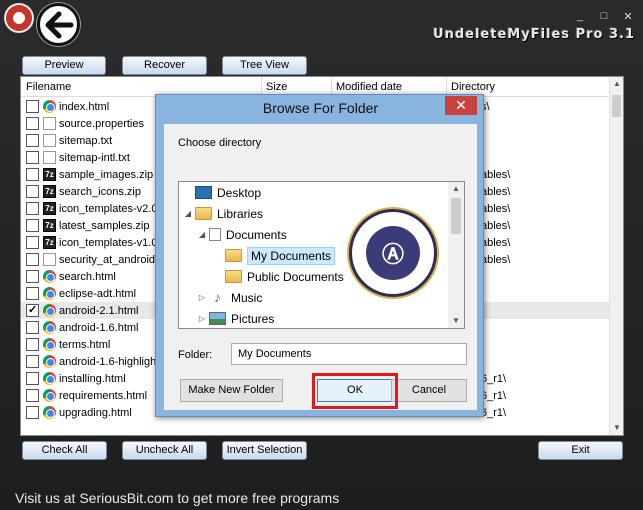 The image size is (643, 510). I want to click on folder-input: My Documents, so click(349, 354).